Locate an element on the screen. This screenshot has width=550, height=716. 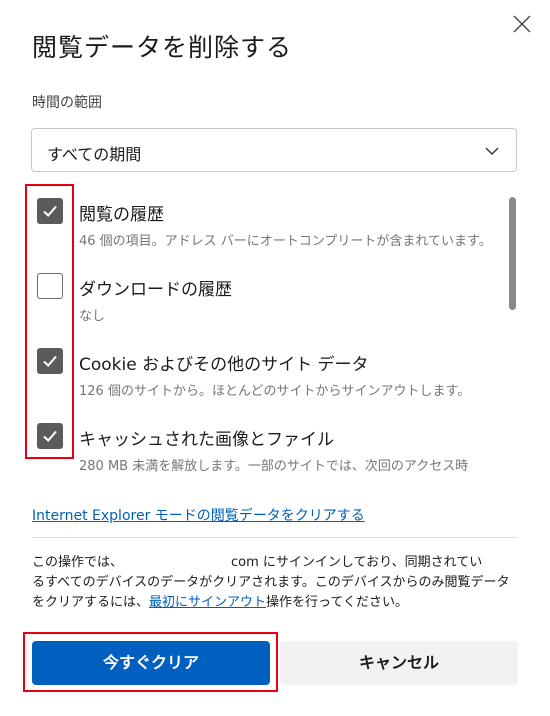
close-button is located at coordinates (522, 24).